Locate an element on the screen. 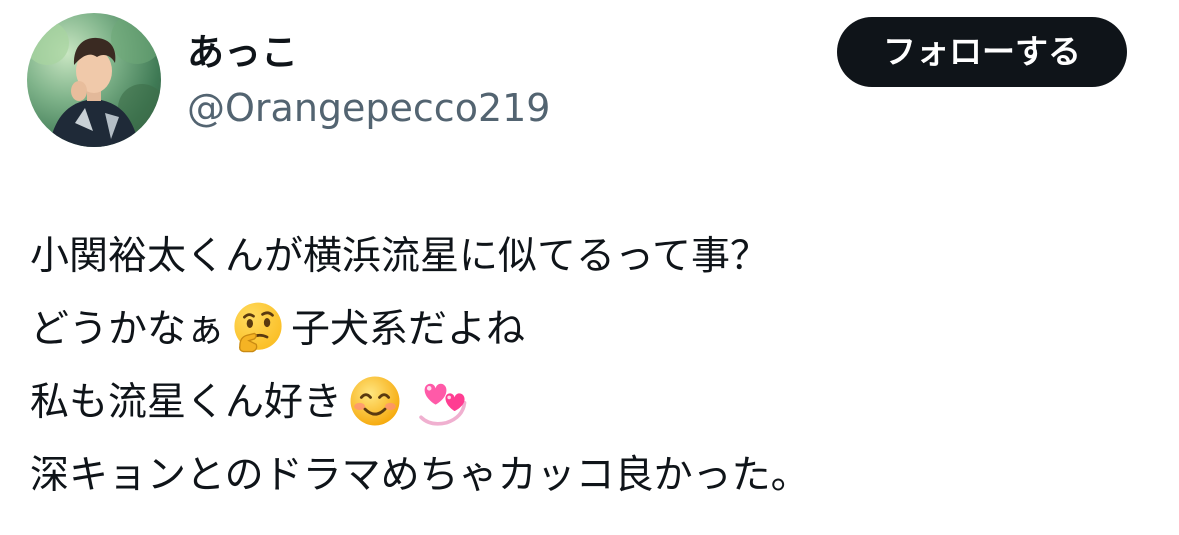  smiling-face-emoji is located at coordinates (375, 401).